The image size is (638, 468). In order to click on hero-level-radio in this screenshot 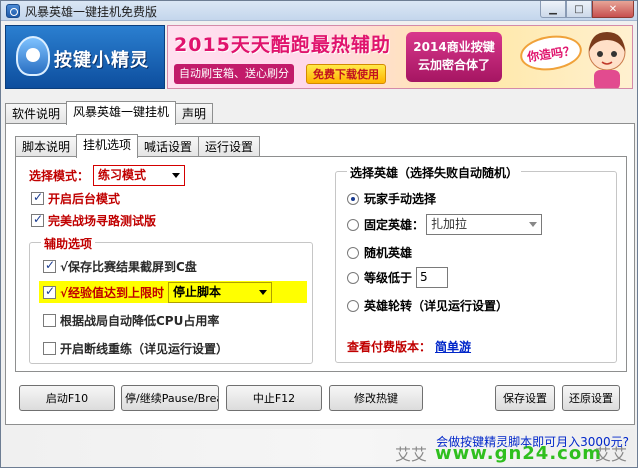, I will do `click(353, 277)`.